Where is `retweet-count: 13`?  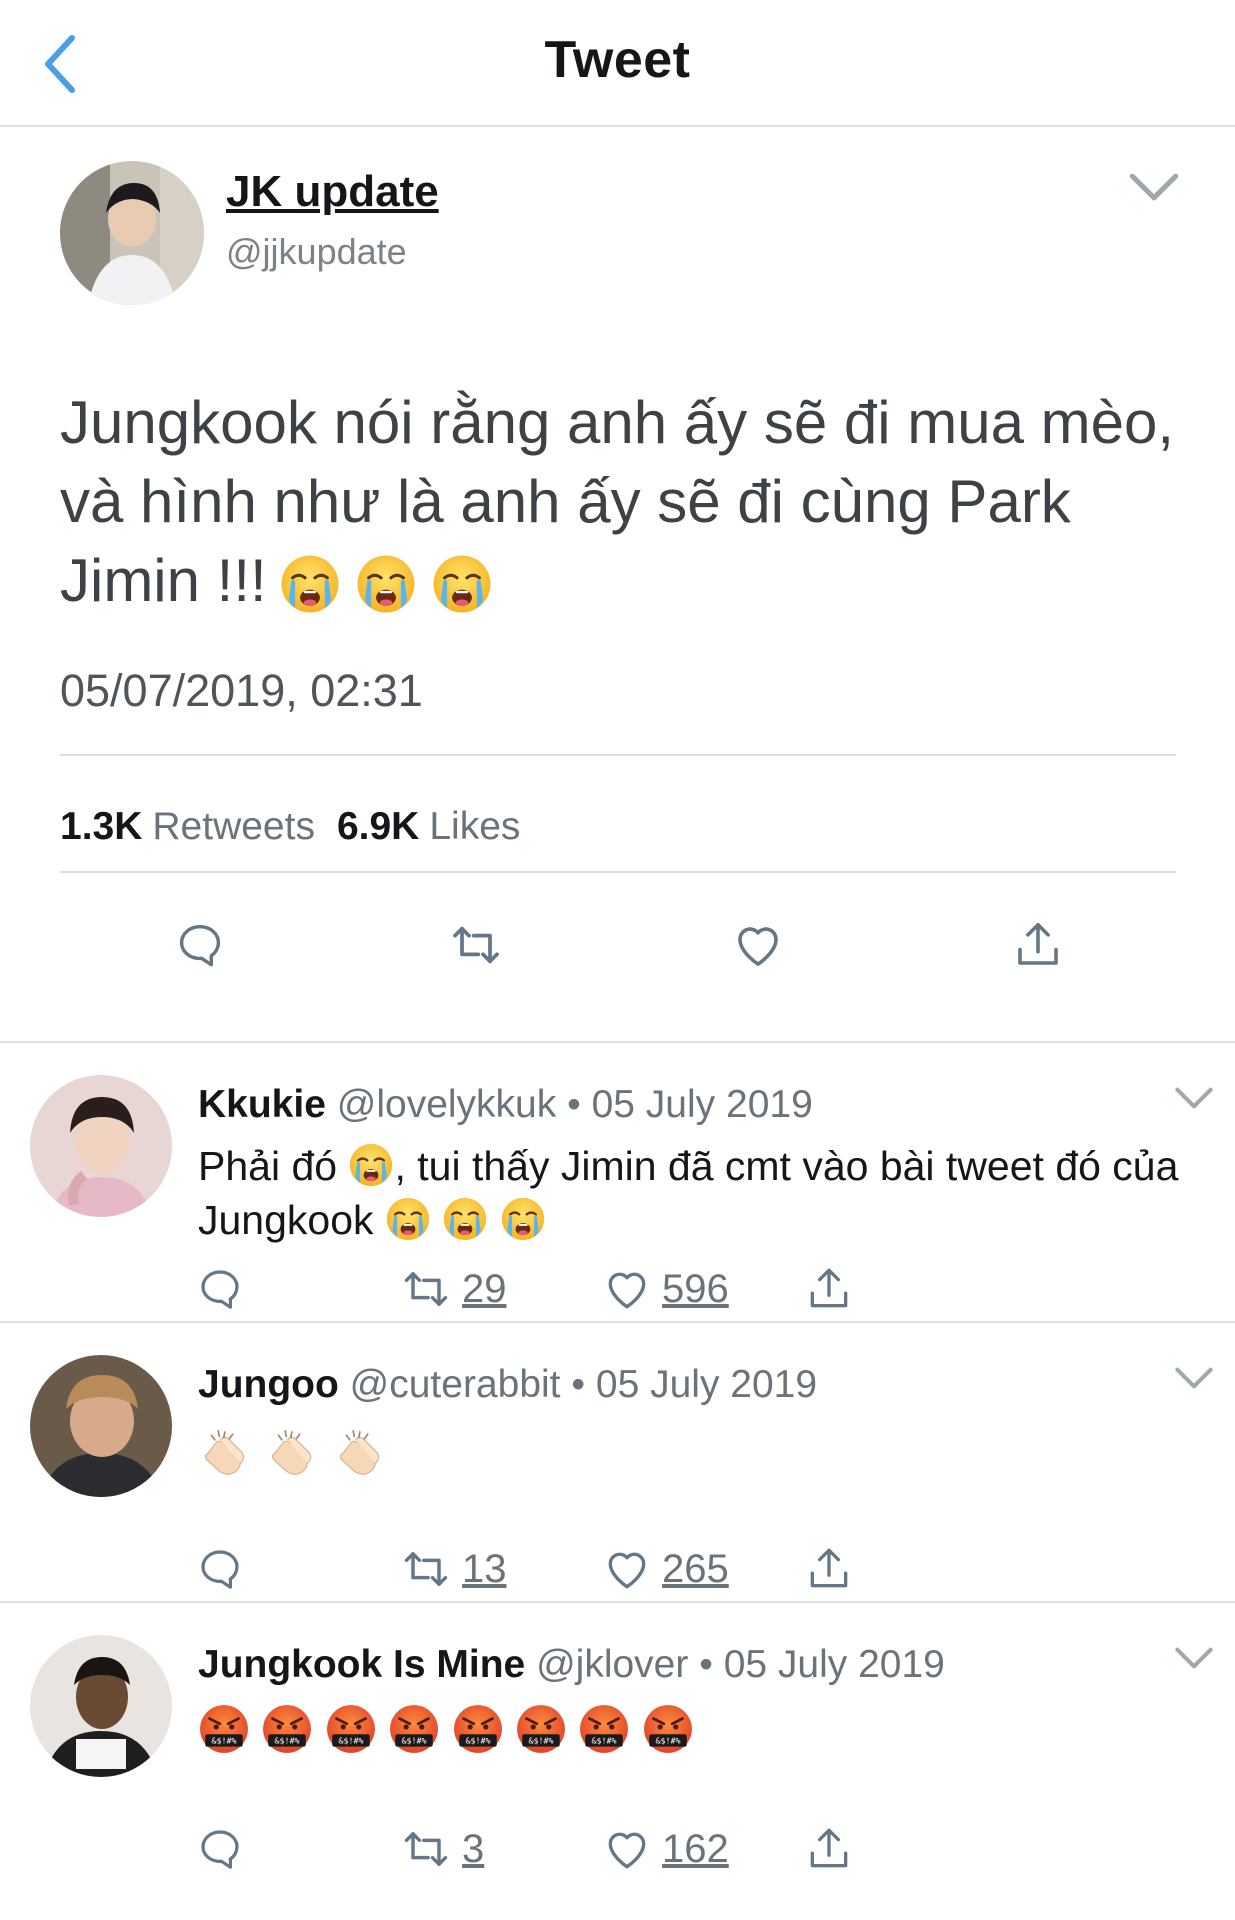
retweet-count: 13 is located at coordinates (484, 1568).